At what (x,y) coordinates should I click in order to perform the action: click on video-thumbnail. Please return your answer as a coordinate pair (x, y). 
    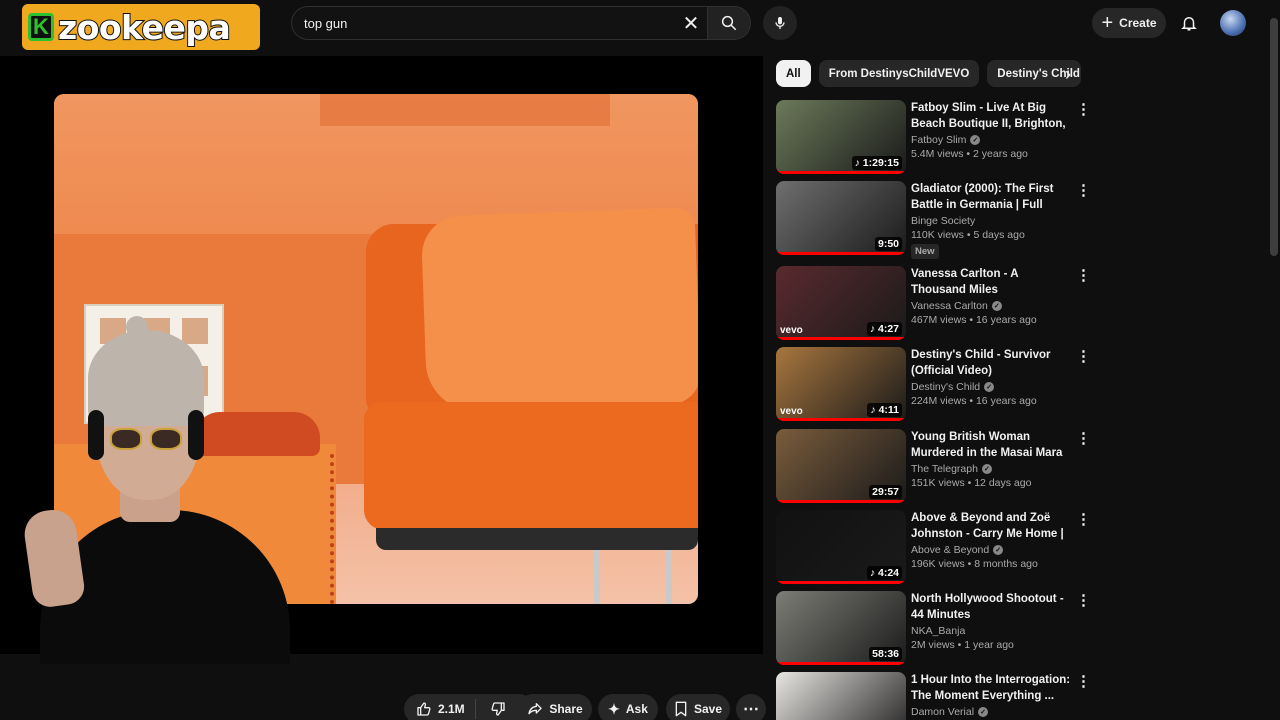
    Looking at the image, I should click on (841, 696).